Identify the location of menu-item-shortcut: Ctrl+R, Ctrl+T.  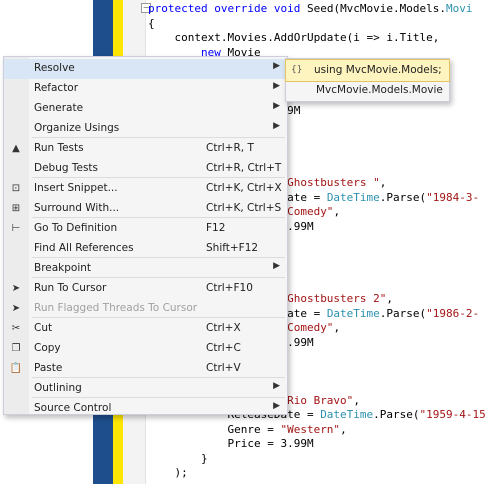
(244, 168).